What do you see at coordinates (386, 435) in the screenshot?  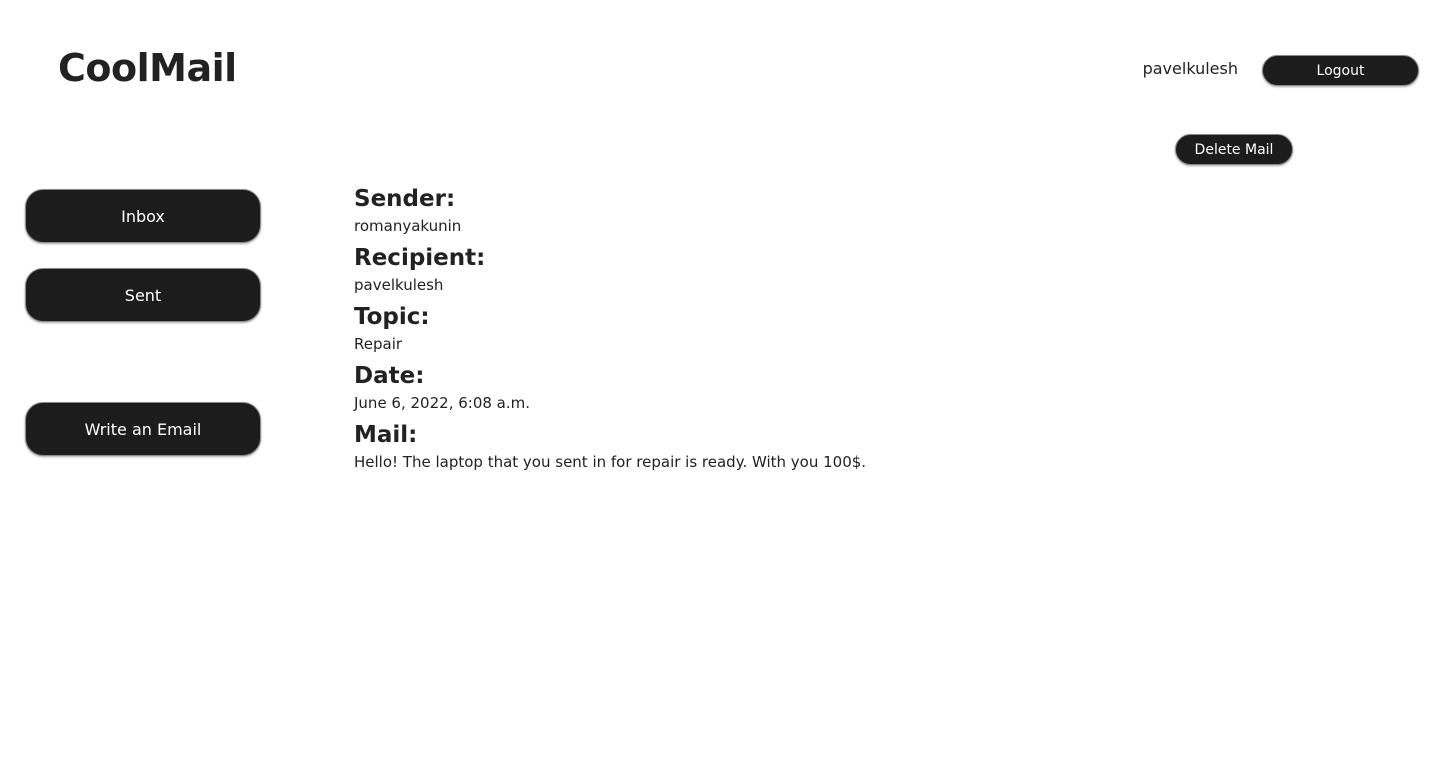 I see `mail-body-label: Mail:` at bounding box center [386, 435].